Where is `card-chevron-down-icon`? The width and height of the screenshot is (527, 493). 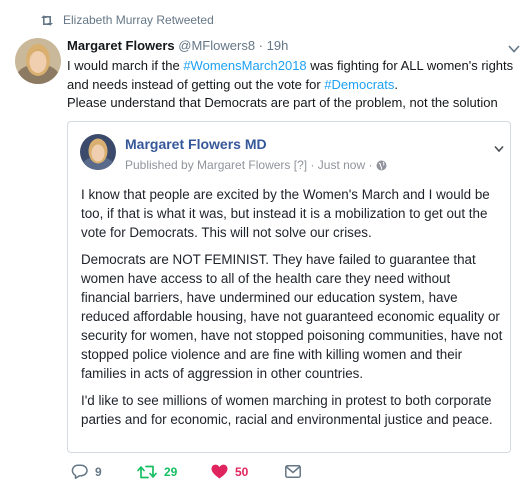 card-chevron-down-icon is located at coordinates (499, 146).